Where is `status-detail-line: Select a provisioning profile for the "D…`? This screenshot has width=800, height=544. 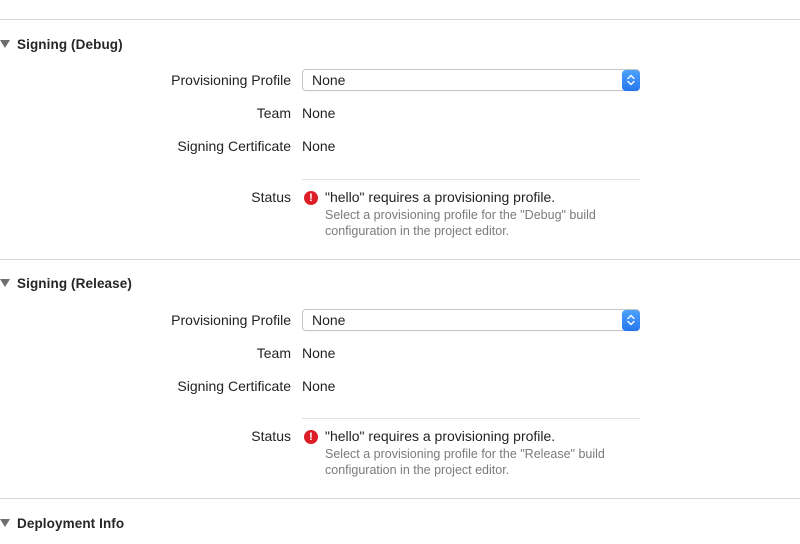
status-detail-line: Select a provisioning profile for the "D… is located at coordinates (460, 215).